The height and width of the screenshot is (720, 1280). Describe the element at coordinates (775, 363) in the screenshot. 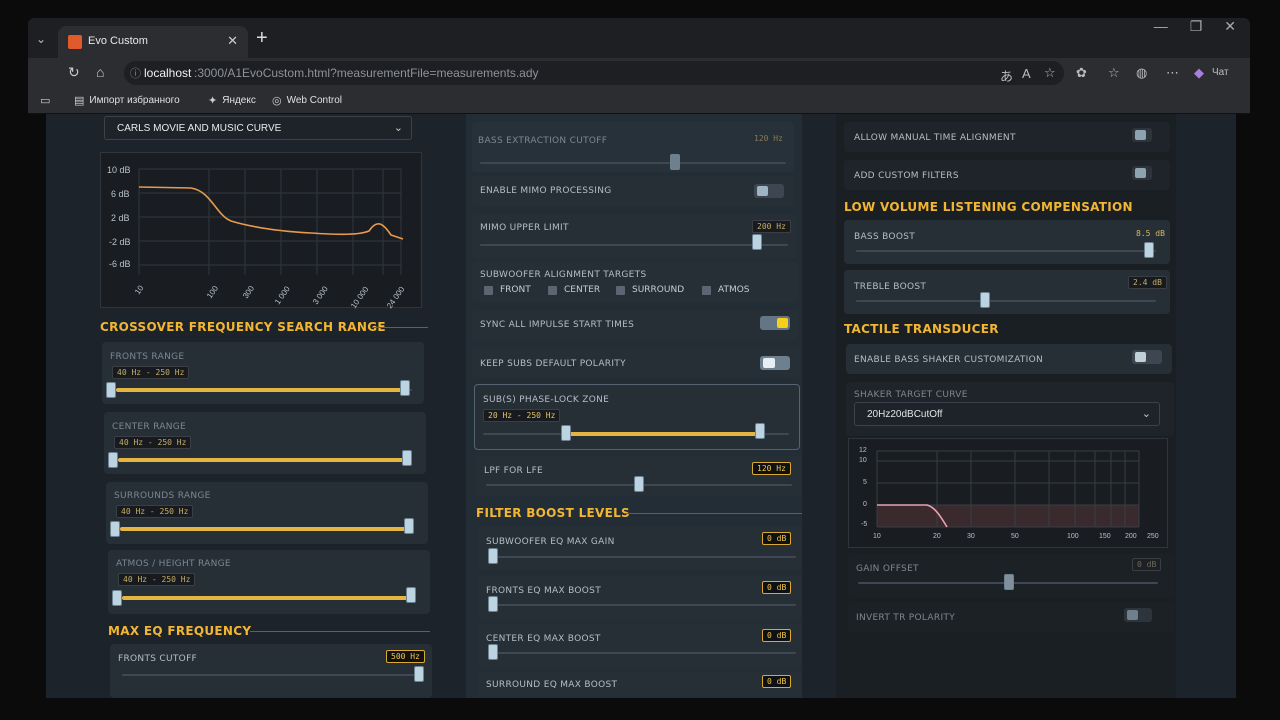

I see `keep-polarity-toggle` at that location.